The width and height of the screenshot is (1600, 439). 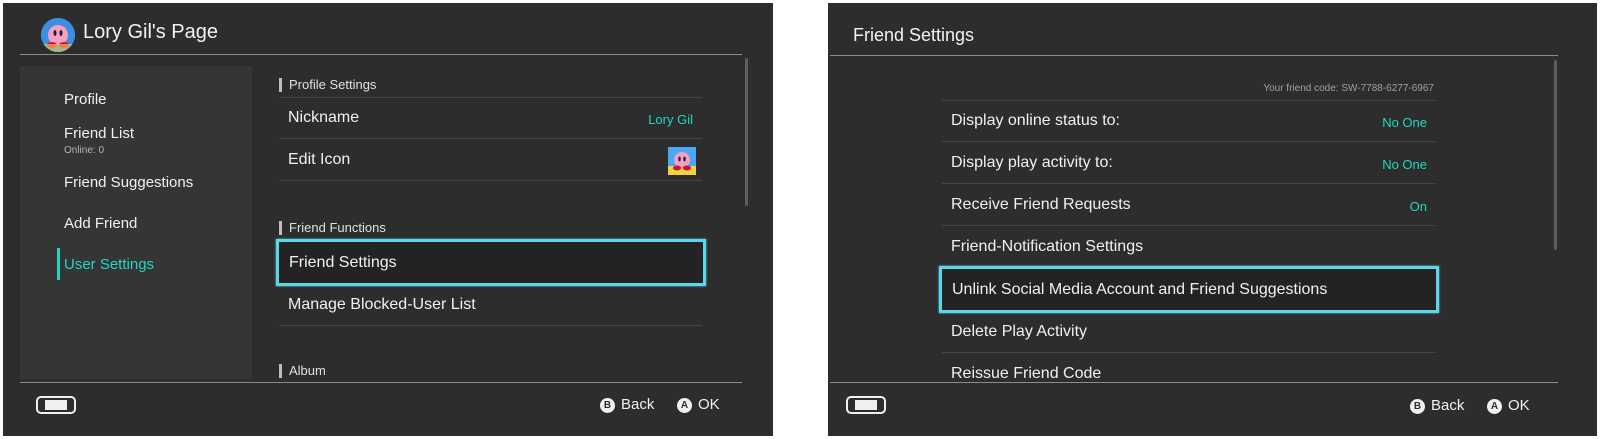 What do you see at coordinates (382, 304) in the screenshot?
I see `manage-blocked-label: Manage Blocked-User List` at bounding box center [382, 304].